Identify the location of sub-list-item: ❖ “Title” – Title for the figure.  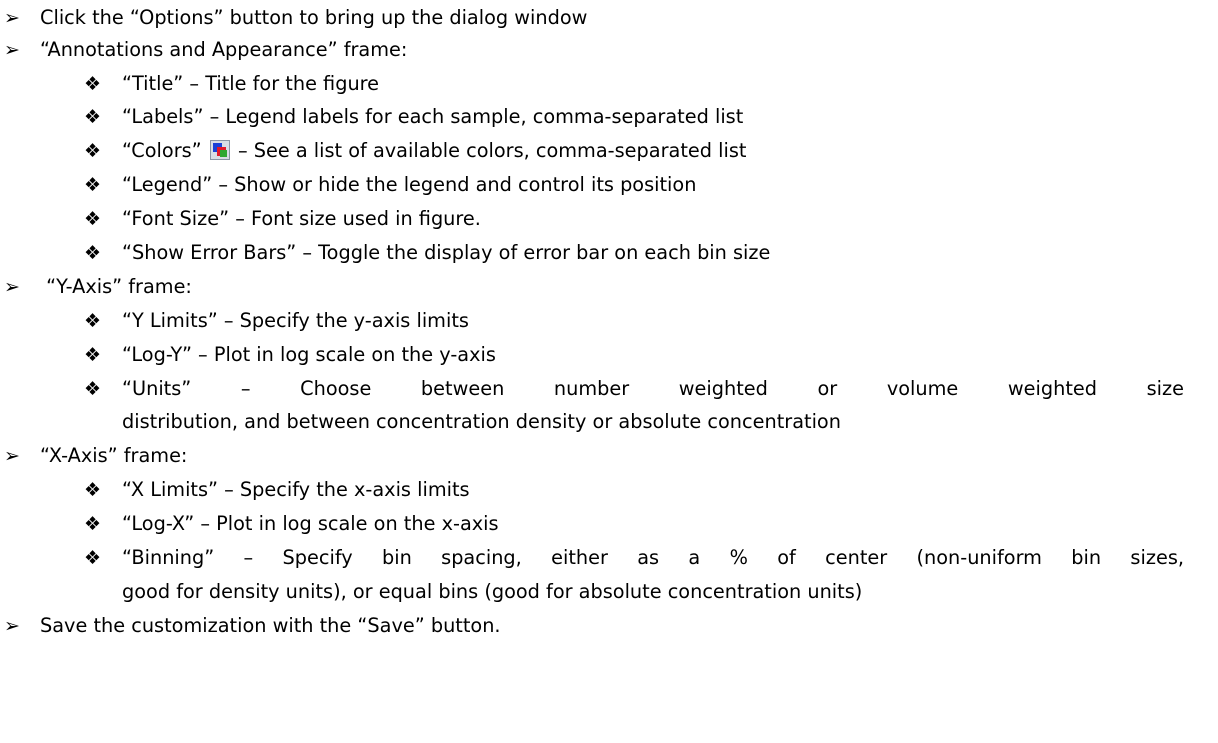
(609, 85).